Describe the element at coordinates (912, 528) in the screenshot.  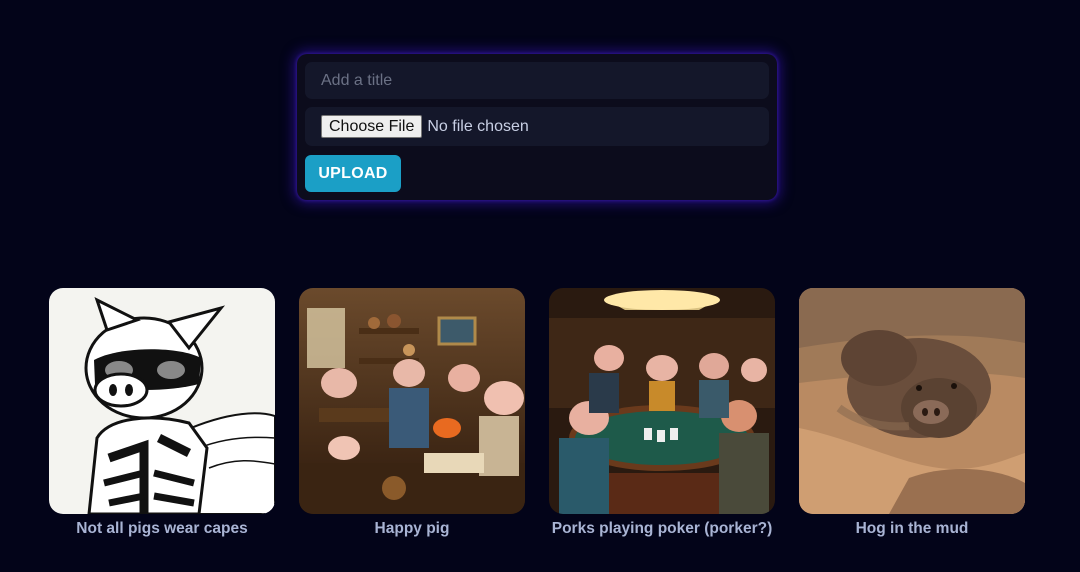
I see `gallery-caption: Hog in the mud` at that location.